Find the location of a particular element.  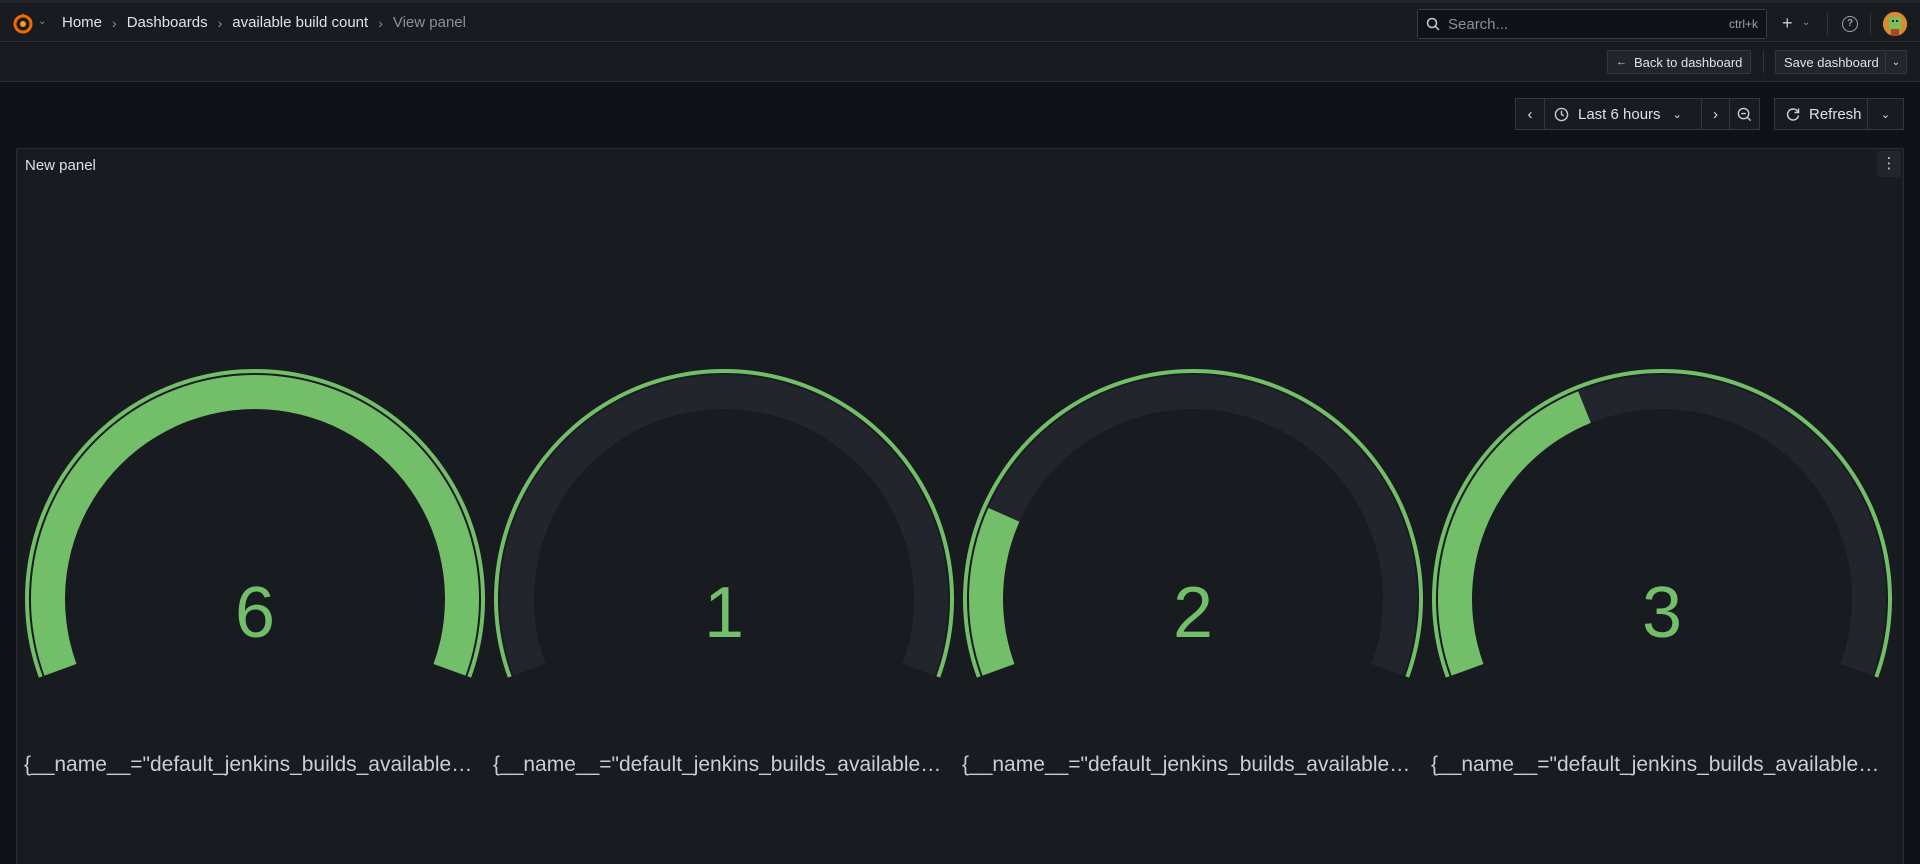

add-icon: + is located at coordinates (1787, 23).